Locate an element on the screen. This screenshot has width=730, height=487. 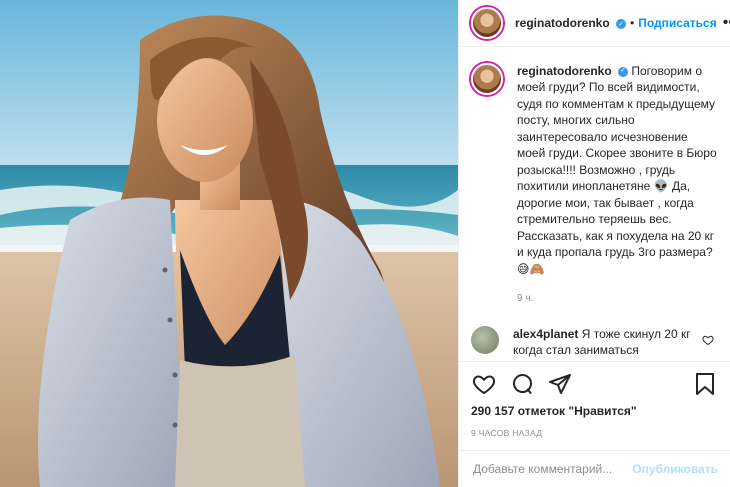
author-avatar is located at coordinates (487, 22).